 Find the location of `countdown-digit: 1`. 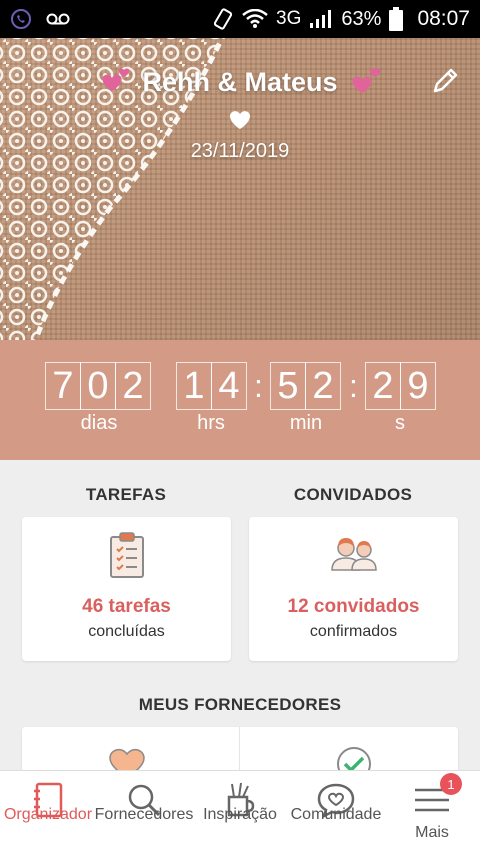

countdown-digit: 1 is located at coordinates (194, 386).